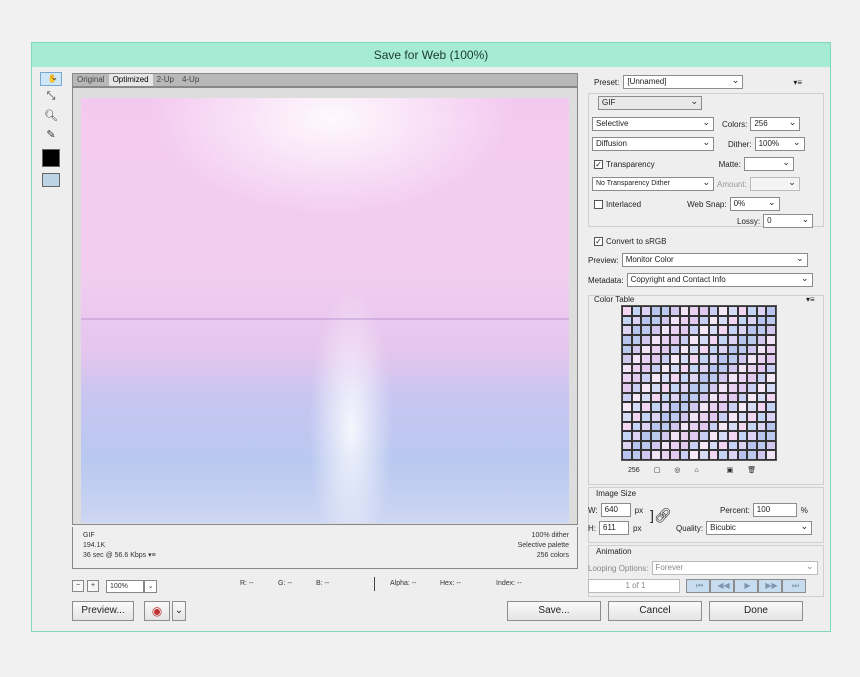 This screenshot has height=677, width=860. I want to click on speed-menu-icon: ▾≡, so click(152, 555).